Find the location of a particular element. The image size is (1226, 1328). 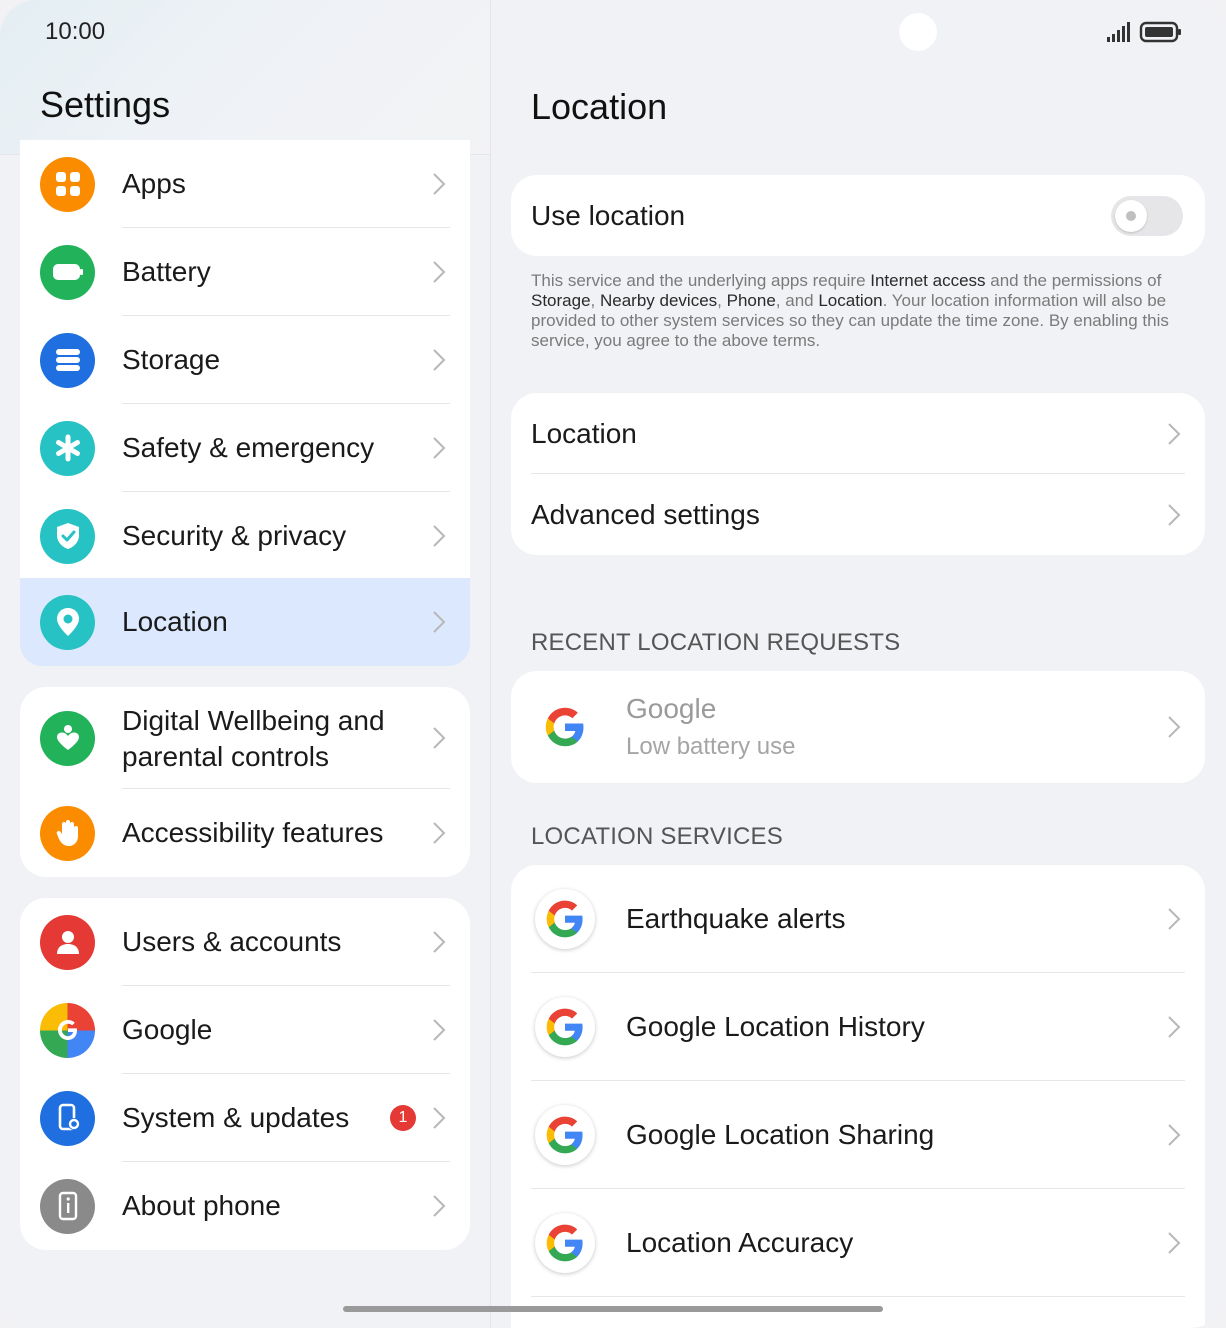

google-icon is located at coordinates (67, 1030).